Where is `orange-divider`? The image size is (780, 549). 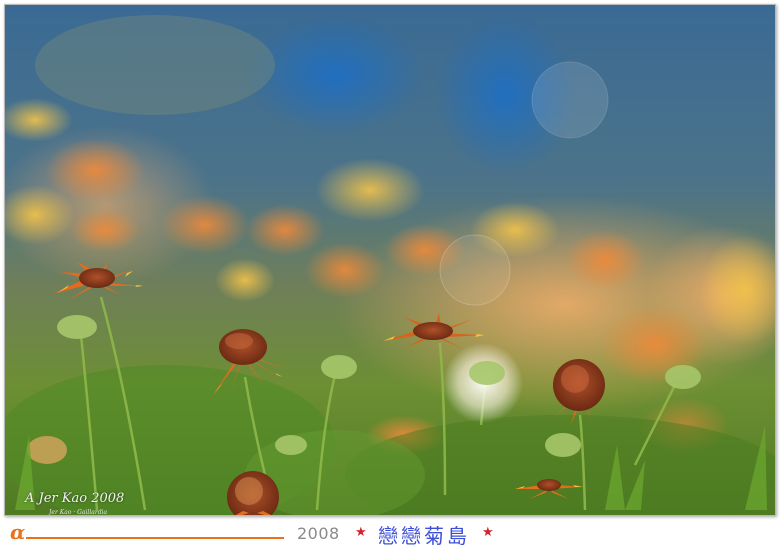
orange-divider is located at coordinates (155, 538).